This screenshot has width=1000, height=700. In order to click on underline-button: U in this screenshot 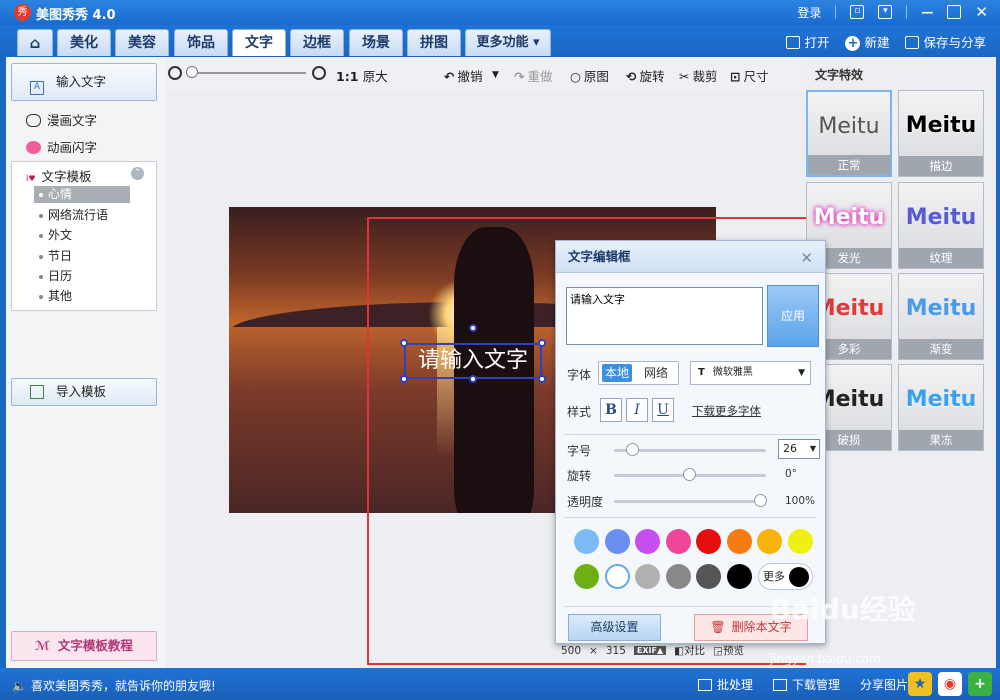, I will do `click(663, 410)`.